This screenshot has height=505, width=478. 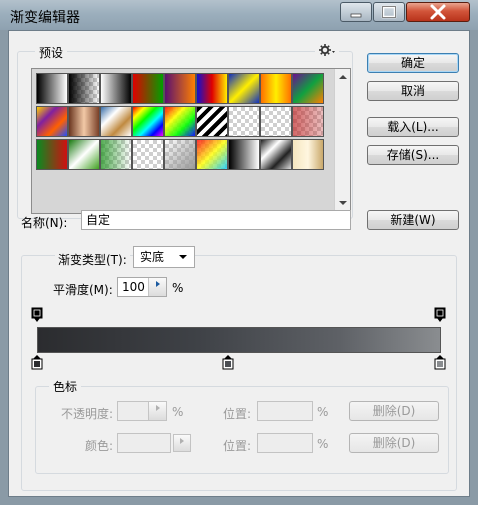 I want to click on presets-menu-button, so click(x=327, y=51).